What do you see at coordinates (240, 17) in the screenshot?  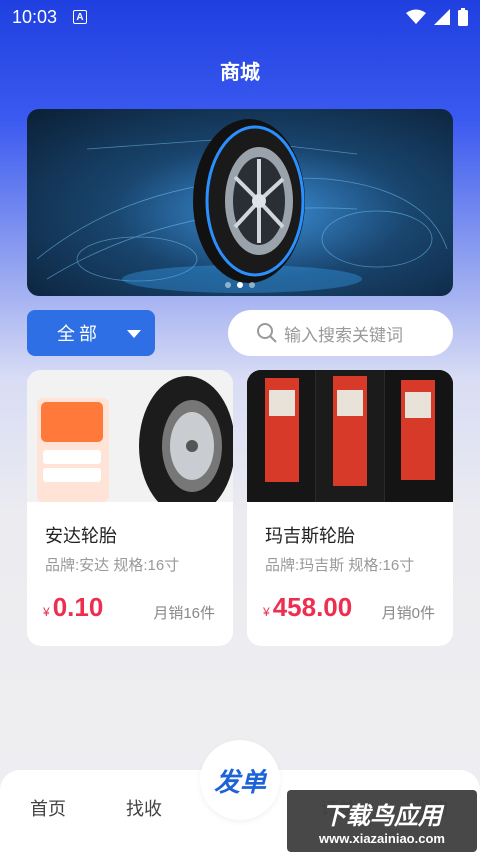 I see `status-bar: 10:03 A` at bounding box center [240, 17].